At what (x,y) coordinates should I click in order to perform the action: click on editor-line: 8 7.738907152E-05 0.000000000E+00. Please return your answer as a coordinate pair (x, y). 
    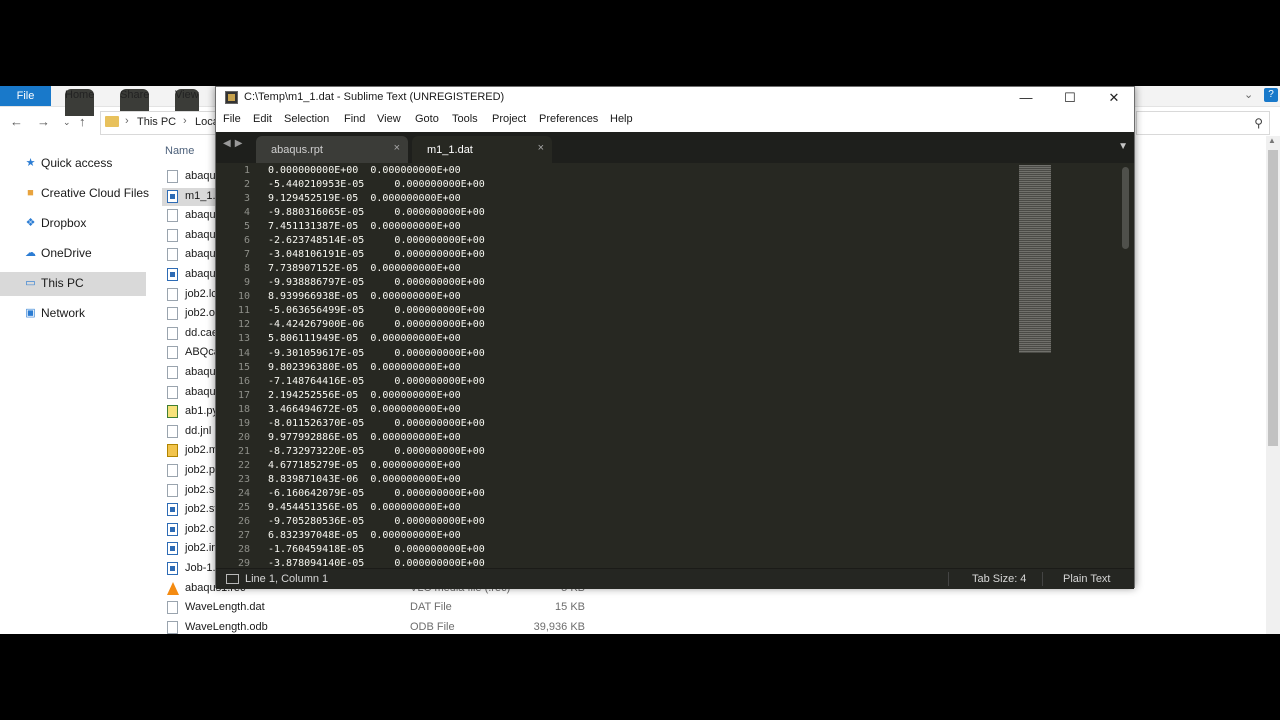
    Looking at the image, I should click on (666, 270).